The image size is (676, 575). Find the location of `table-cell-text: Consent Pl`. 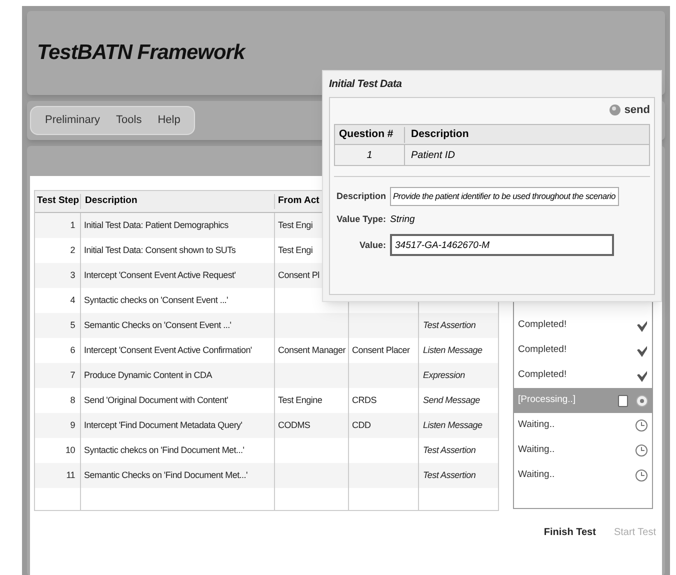

table-cell-text: Consent Pl is located at coordinates (299, 275).